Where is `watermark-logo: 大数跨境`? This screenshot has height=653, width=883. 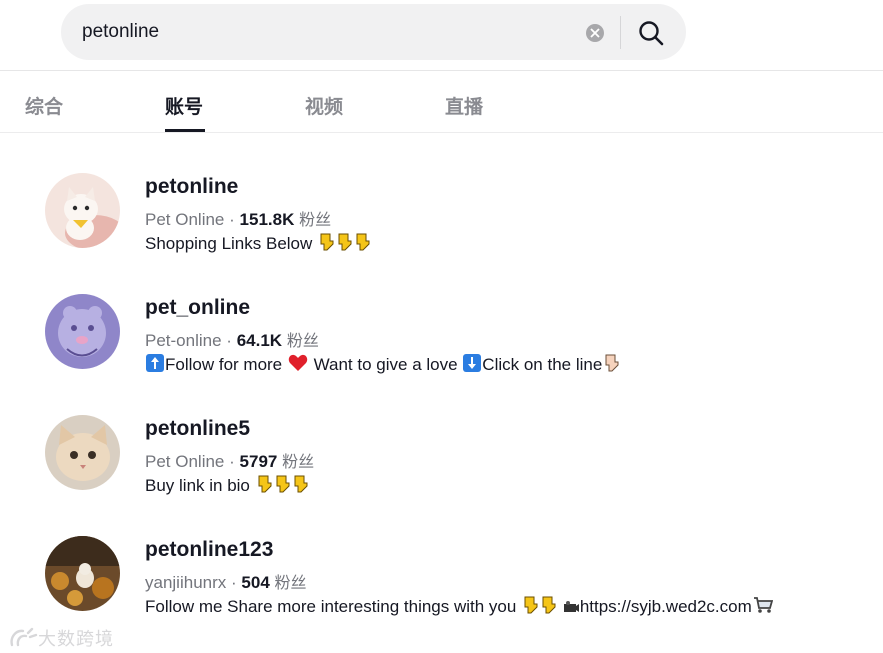
watermark-logo: 大数跨境 is located at coordinates (61, 638).